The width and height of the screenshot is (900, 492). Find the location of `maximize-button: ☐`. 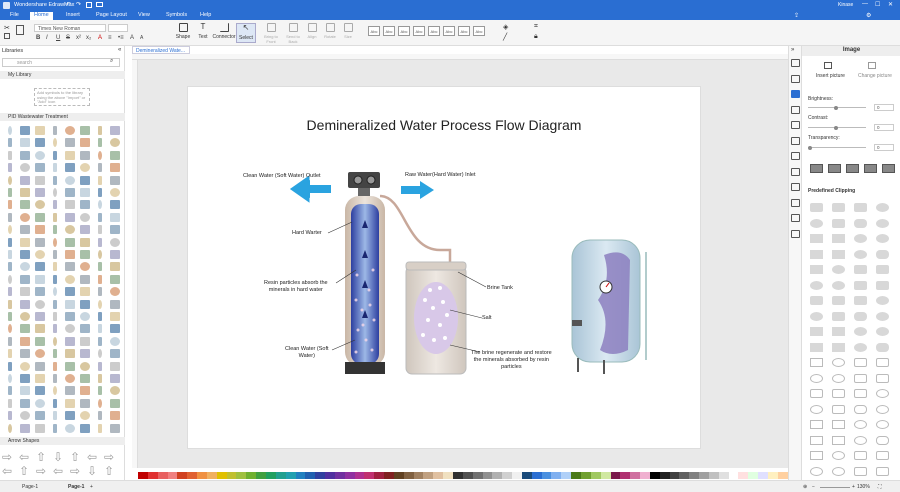

maximize-button: ☐ is located at coordinates (877, 4).